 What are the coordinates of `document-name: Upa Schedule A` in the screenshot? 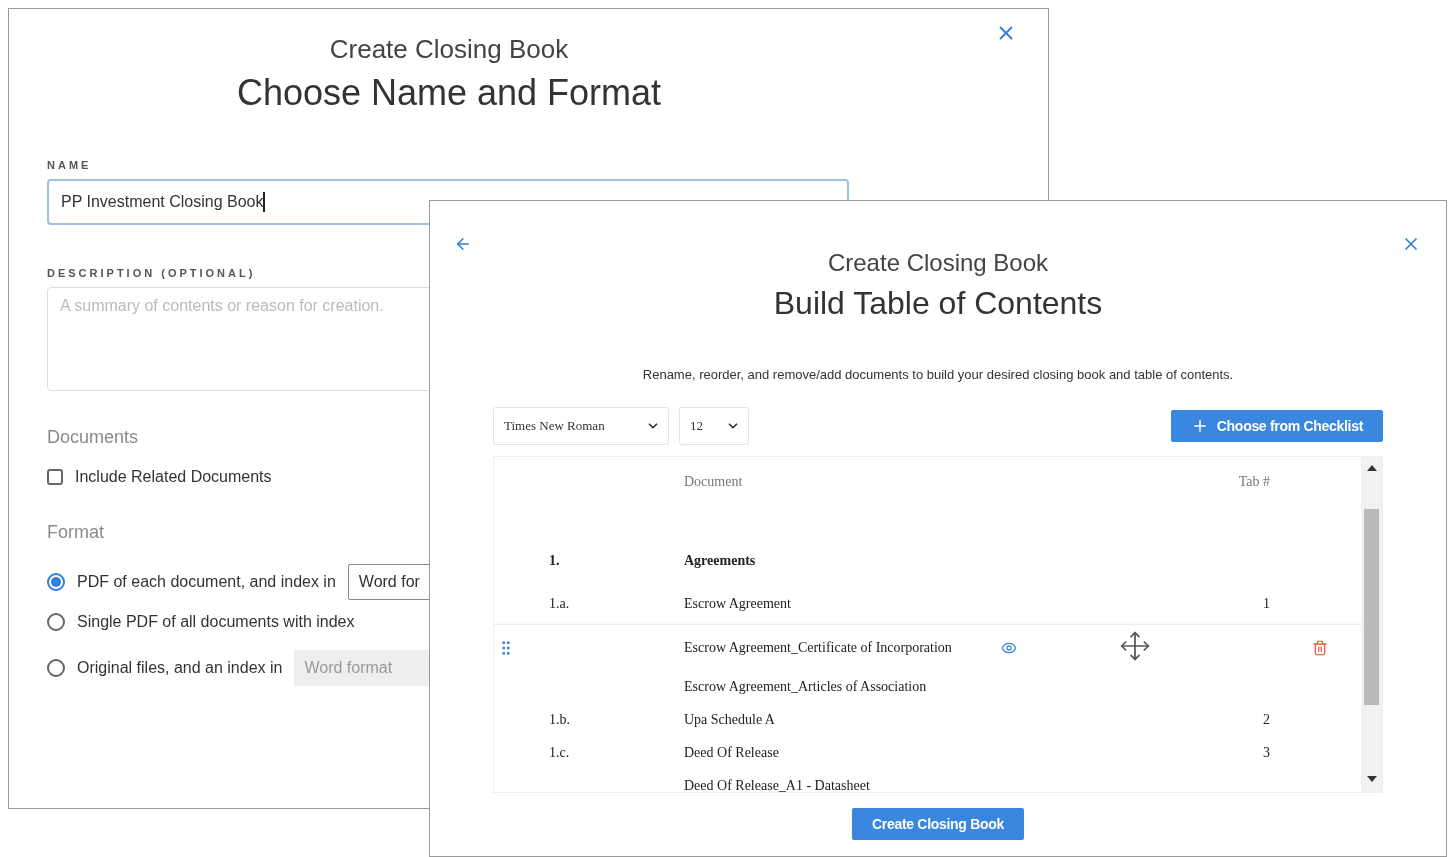 It's located at (729, 719).